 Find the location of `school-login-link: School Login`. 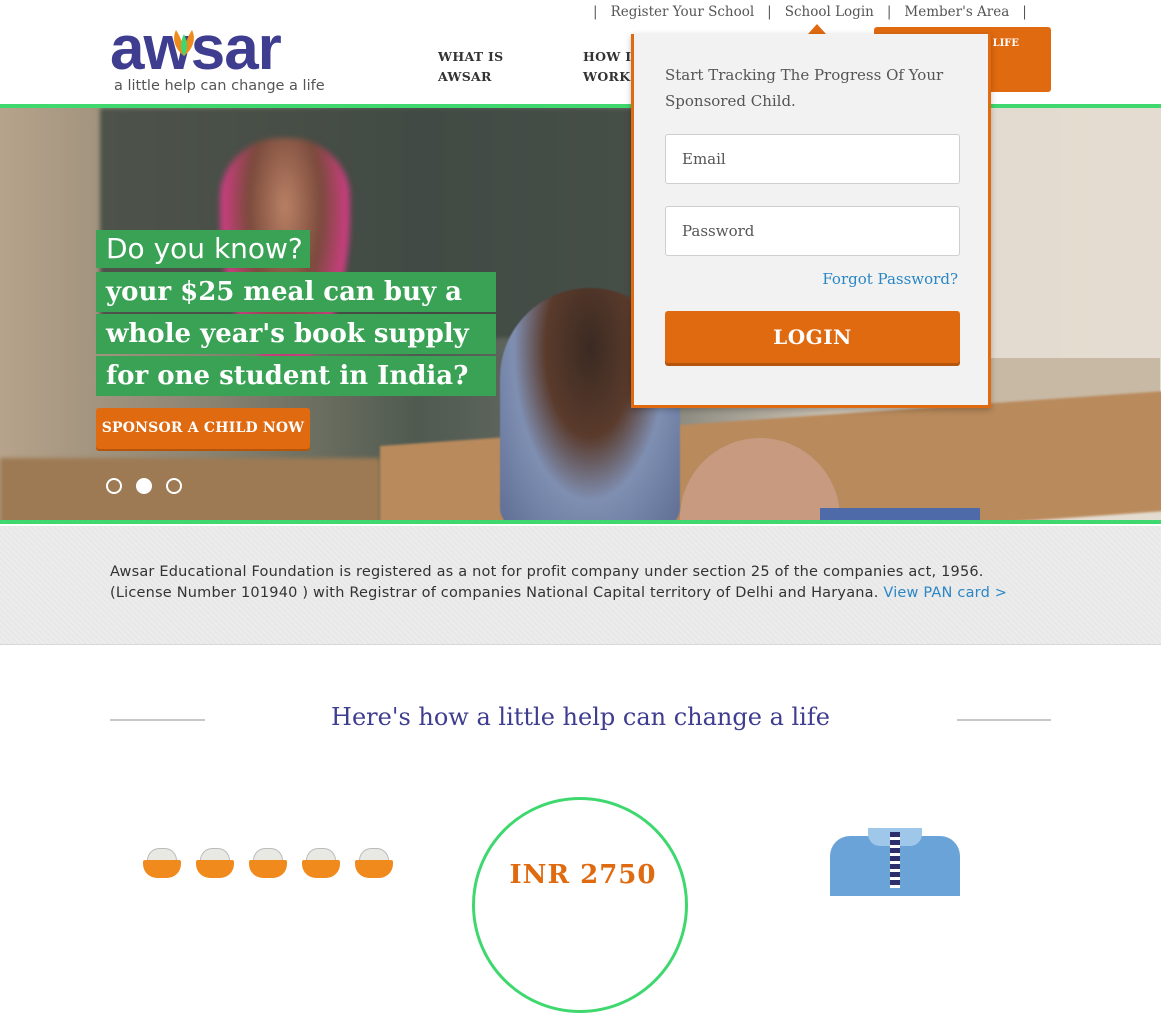

school-login-link: School Login is located at coordinates (829, 12).